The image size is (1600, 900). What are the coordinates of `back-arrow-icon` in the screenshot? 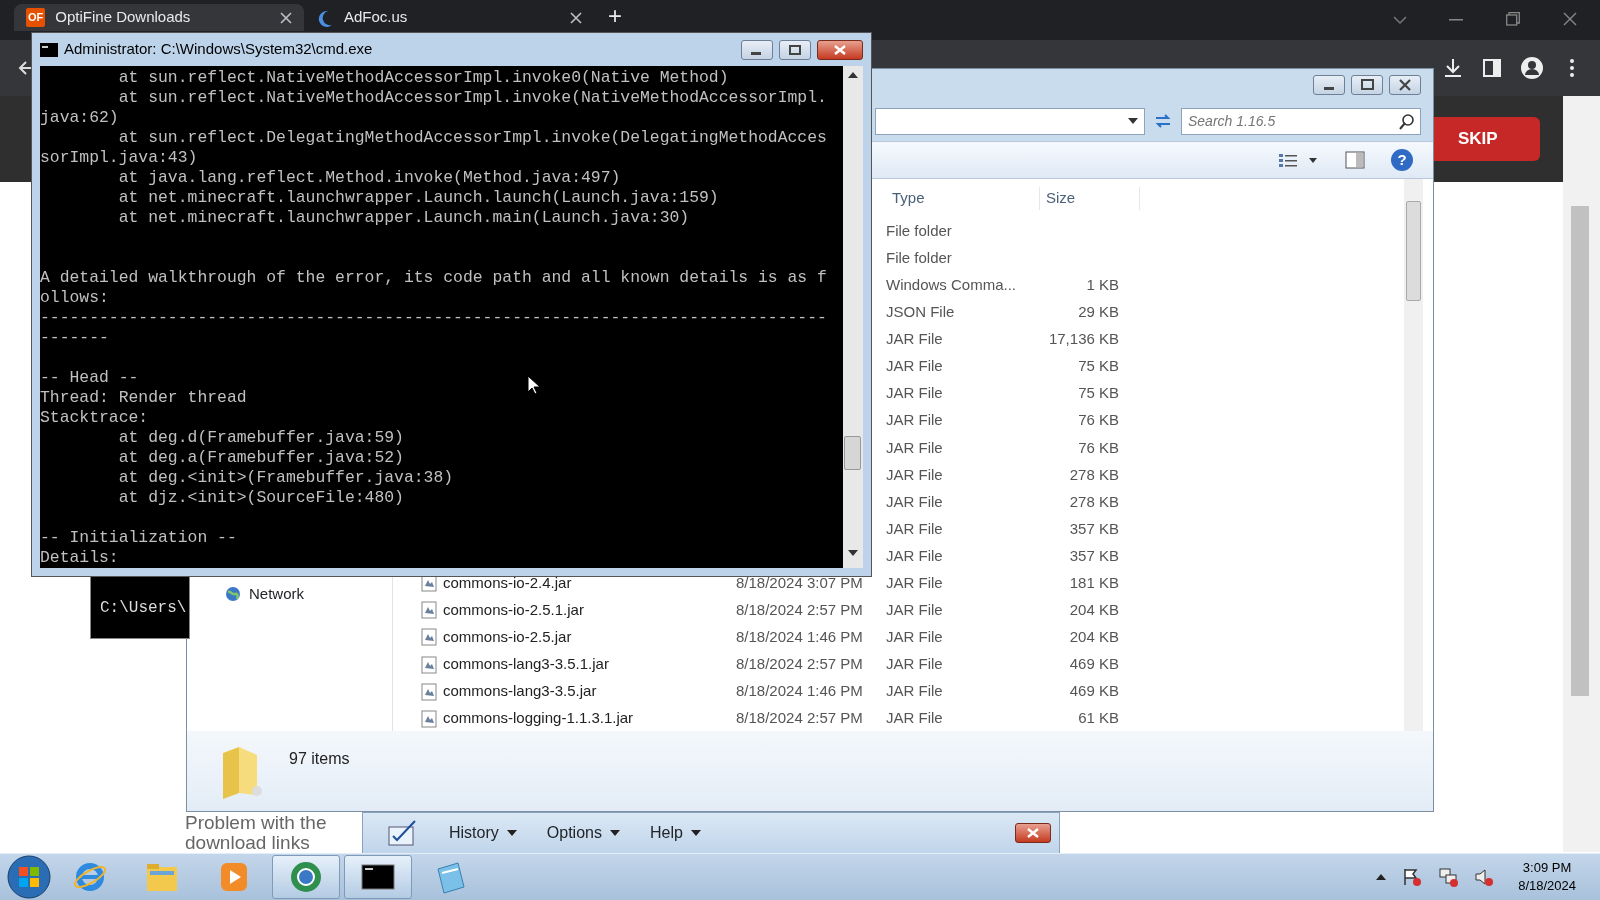 It's located at (26, 68).